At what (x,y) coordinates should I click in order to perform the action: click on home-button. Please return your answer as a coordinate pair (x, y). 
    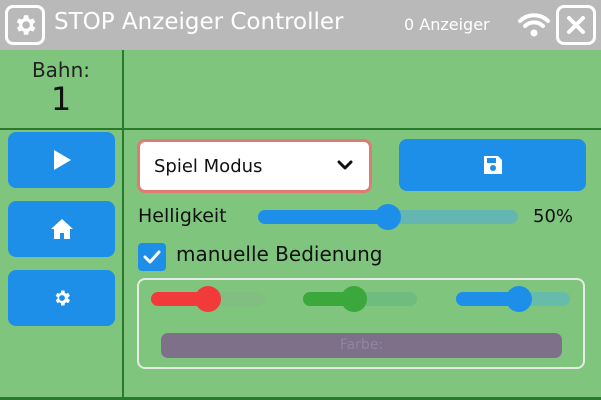
    Looking at the image, I should click on (61, 229).